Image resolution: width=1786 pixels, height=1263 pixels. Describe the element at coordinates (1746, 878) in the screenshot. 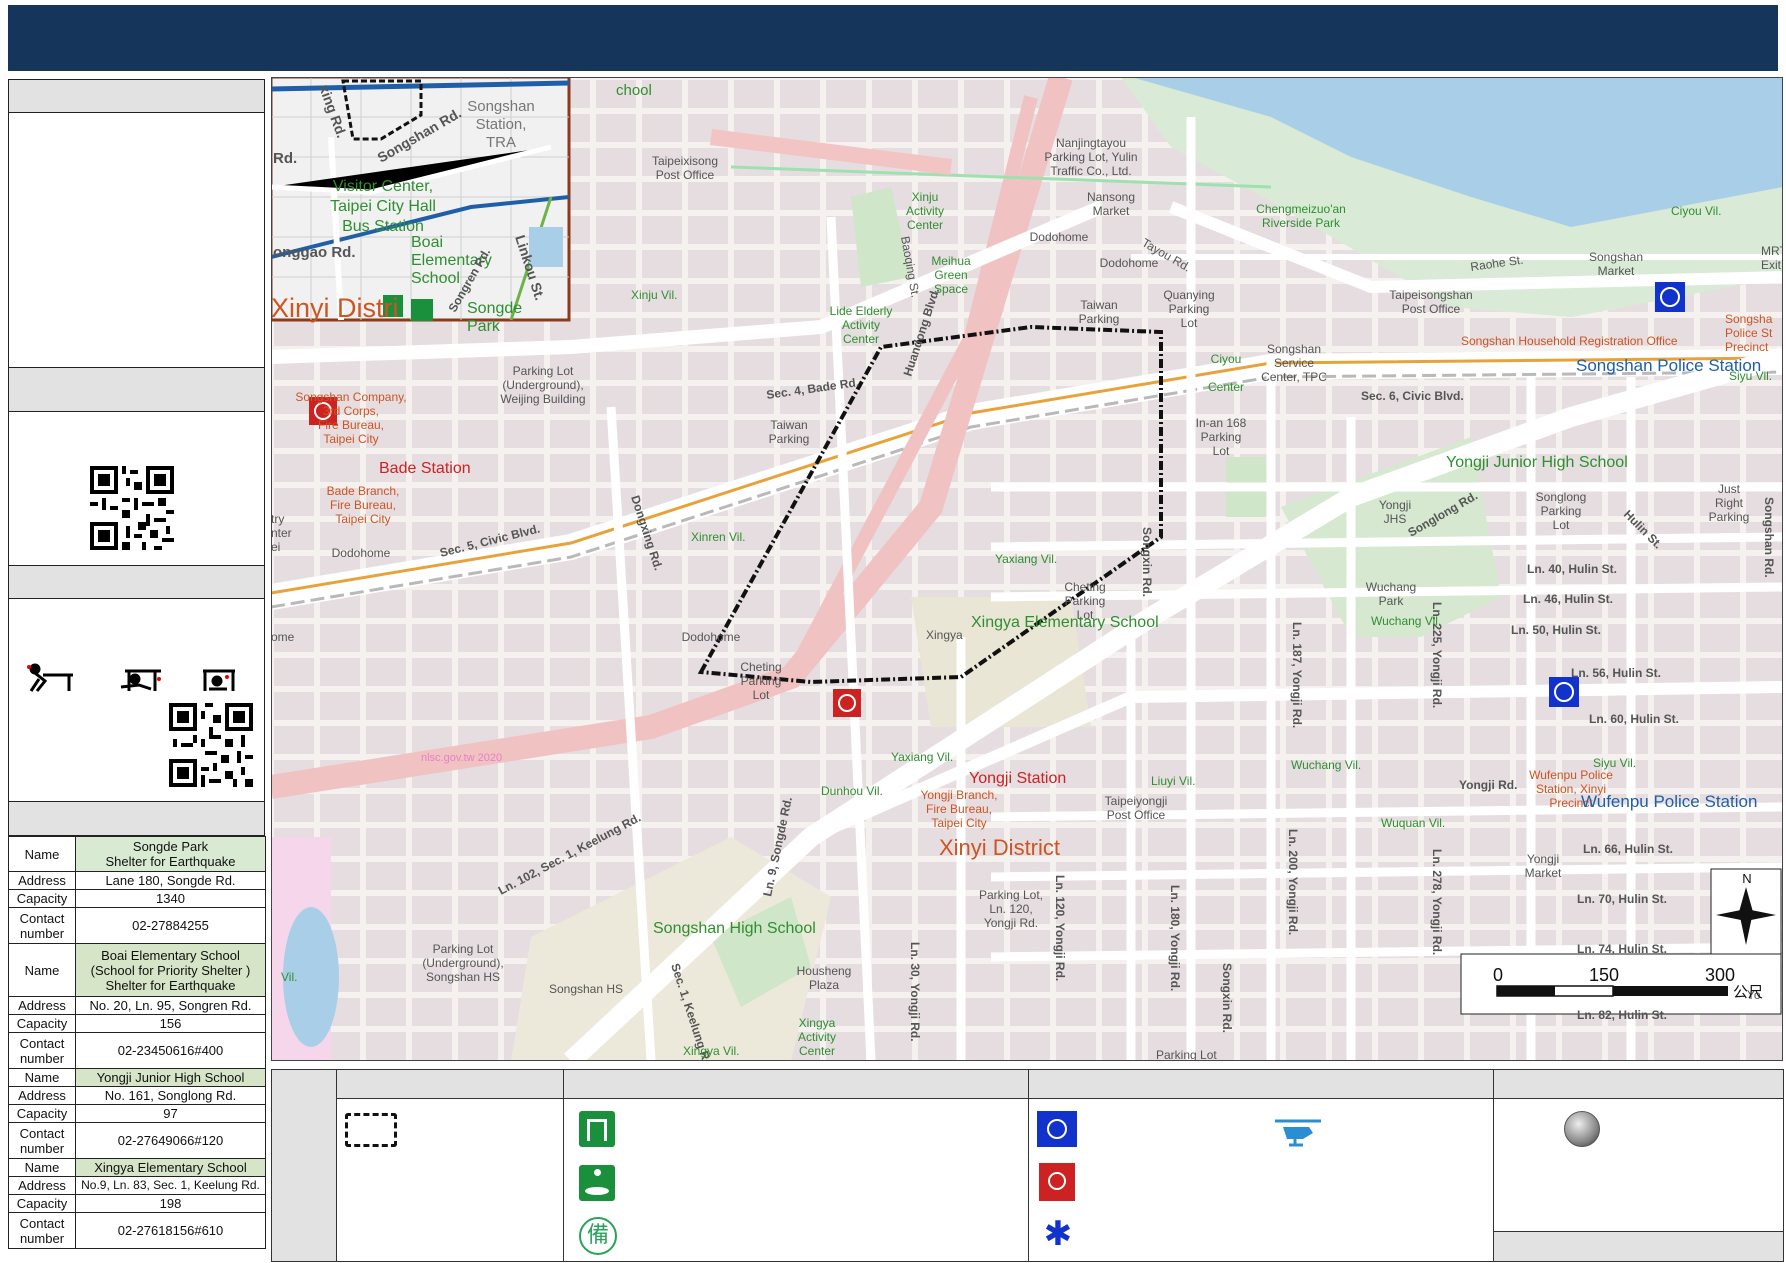

I see `north-label: N` at that location.